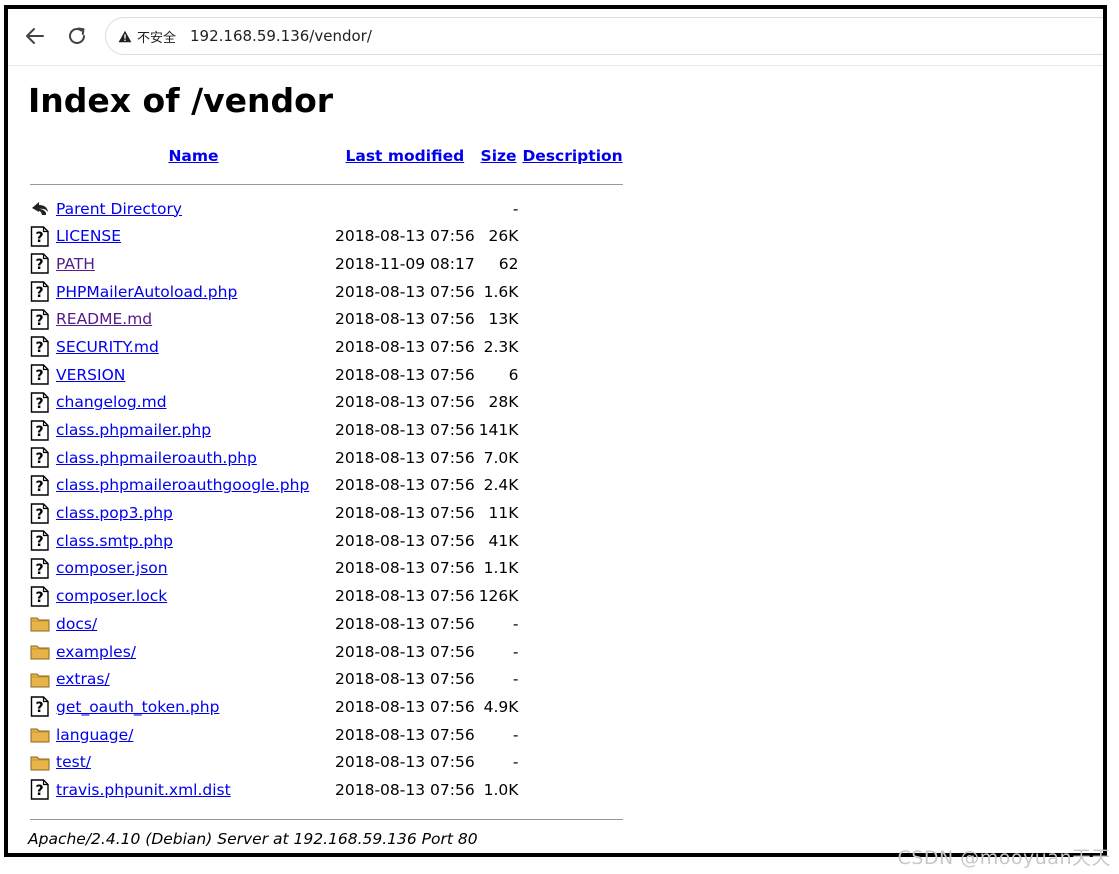 This screenshot has height=874, width=1119. Describe the element at coordinates (73, 762) in the screenshot. I see `entry-link: test/` at that location.